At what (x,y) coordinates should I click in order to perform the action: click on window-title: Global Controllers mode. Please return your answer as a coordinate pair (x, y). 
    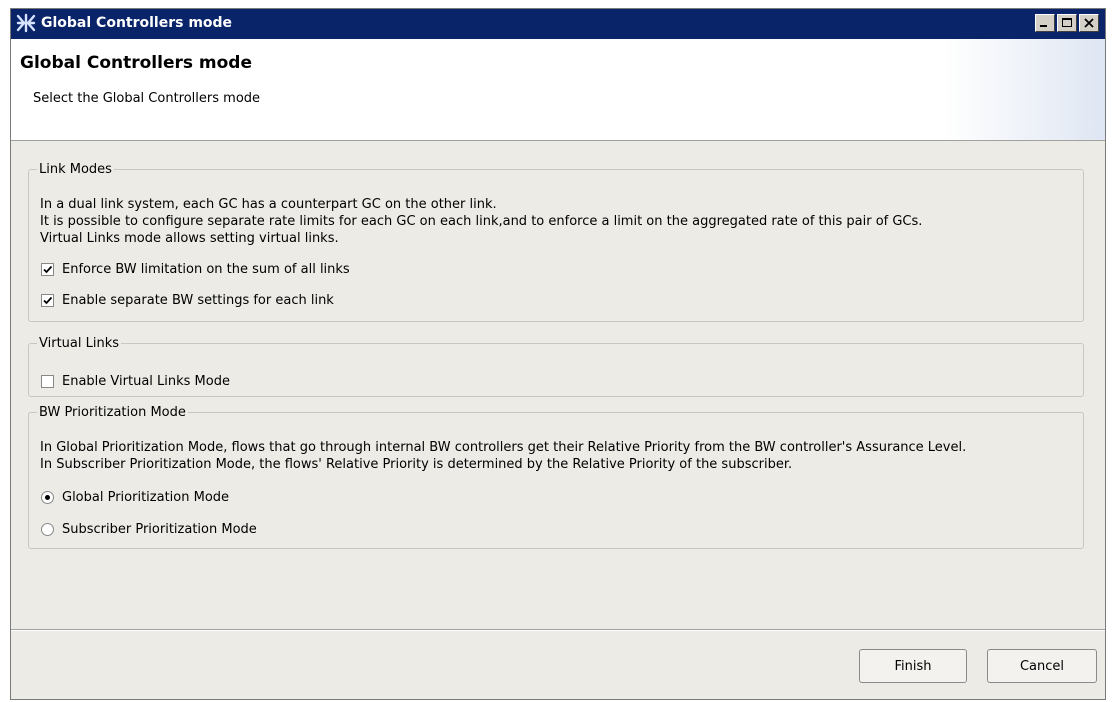
    Looking at the image, I should click on (137, 23).